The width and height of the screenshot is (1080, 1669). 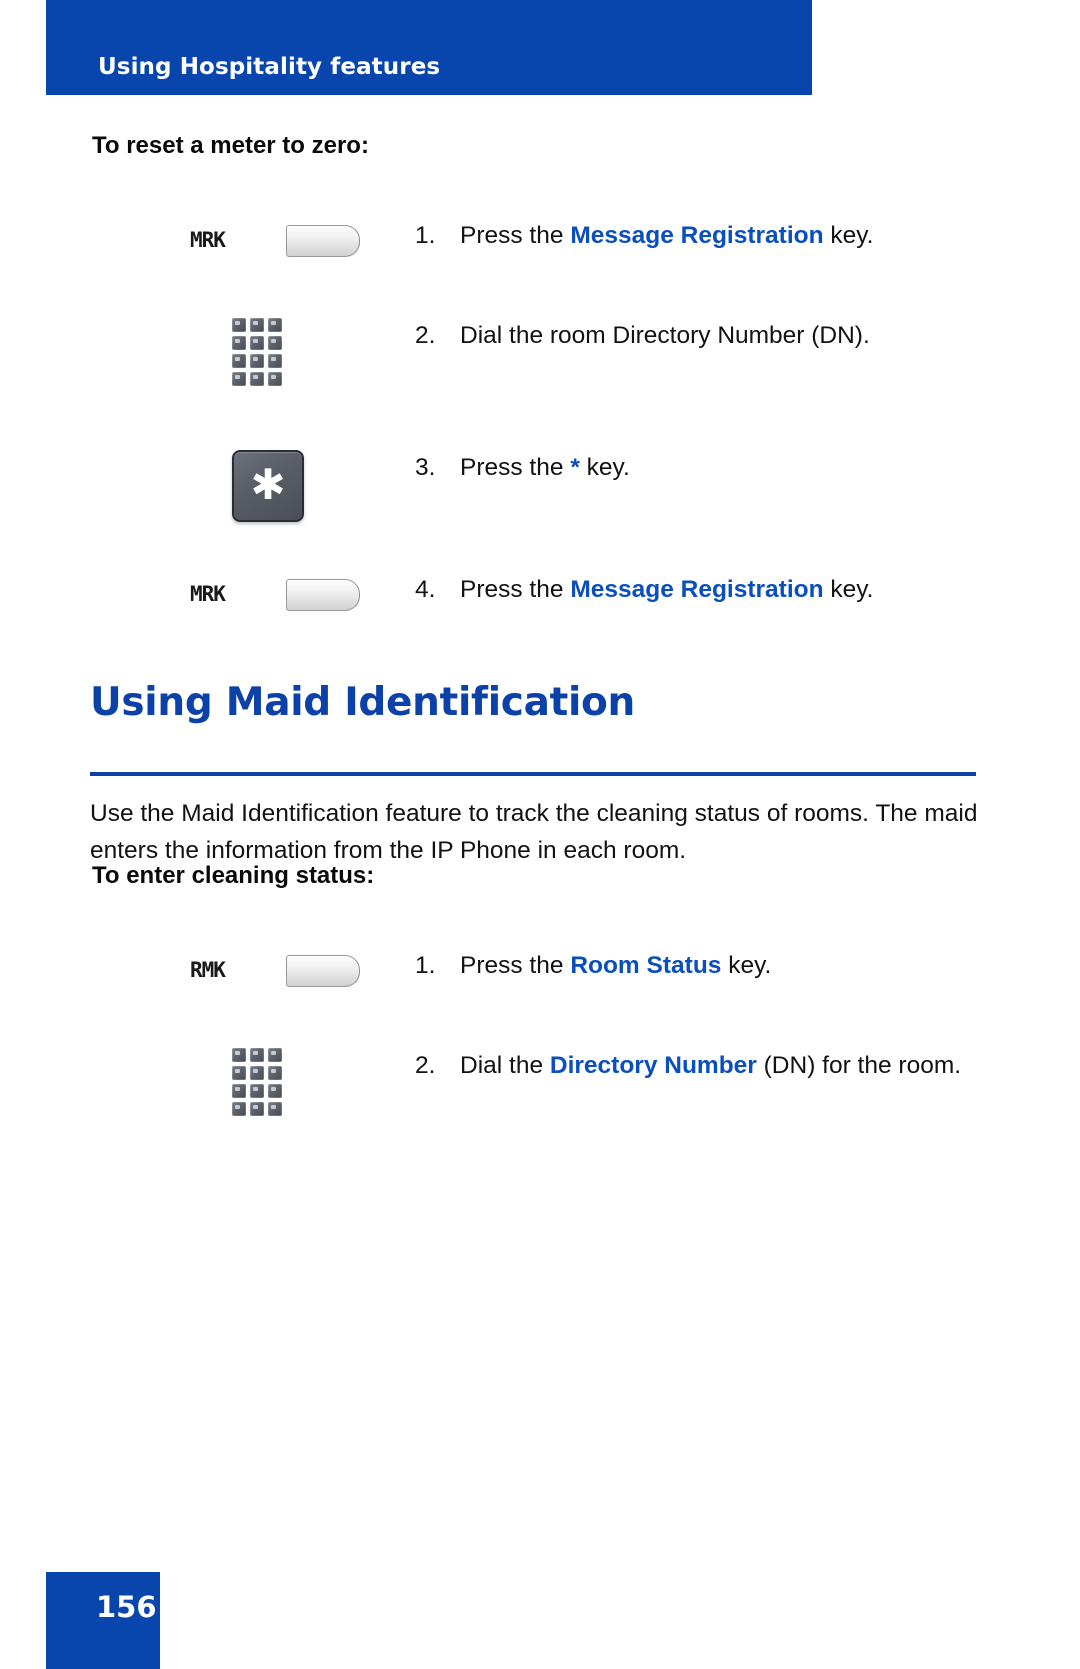 I want to click on step-text-highlight: Directory Number, so click(x=653, y=1065).